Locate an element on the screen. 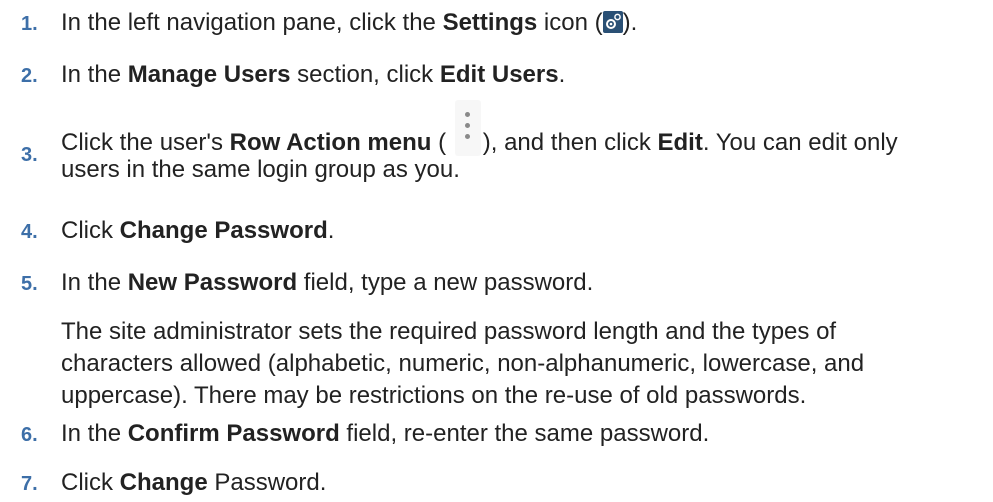 The width and height of the screenshot is (993, 502). step-number: 4. is located at coordinates (29, 232).